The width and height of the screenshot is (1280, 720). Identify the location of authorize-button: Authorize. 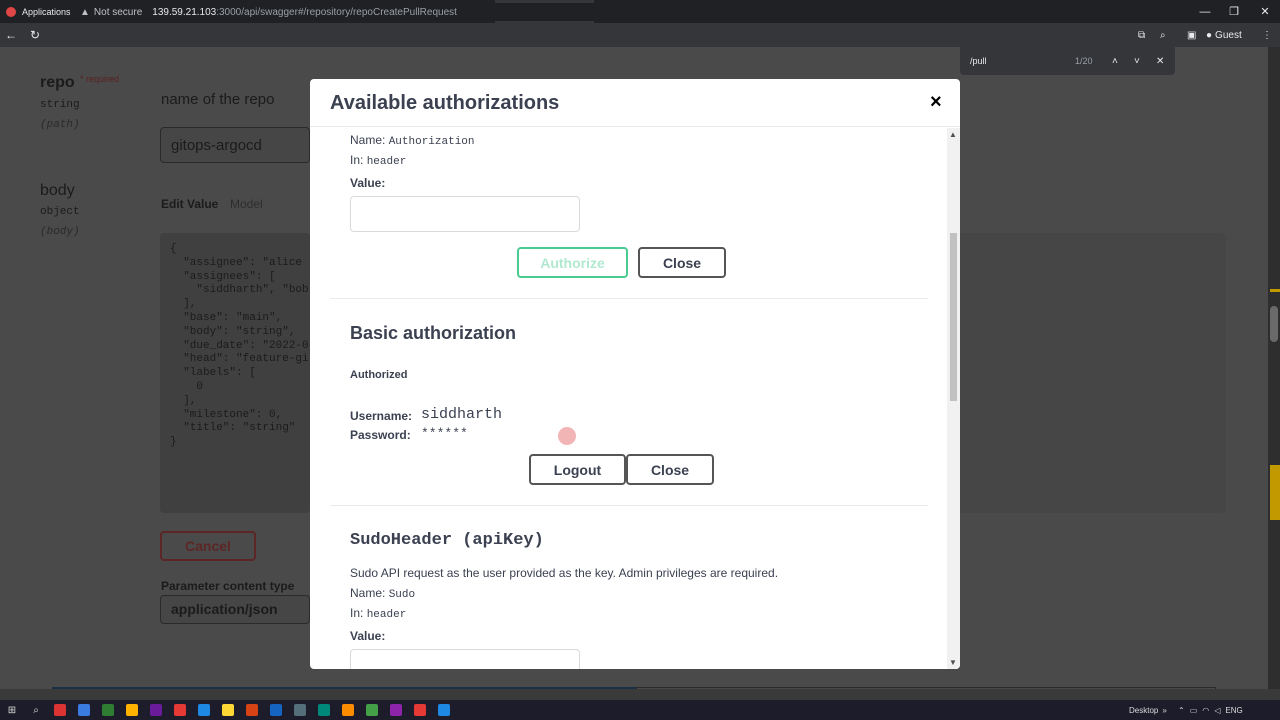
(572, 262).